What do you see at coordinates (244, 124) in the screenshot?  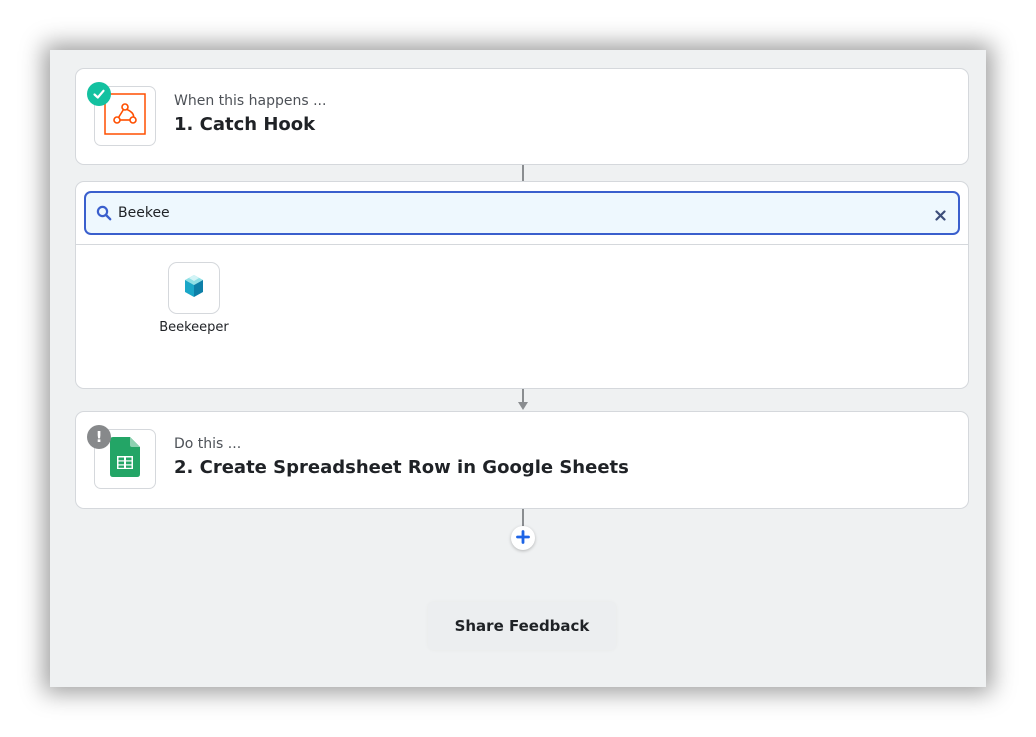 I see `step-title: 1. Catch Hook` at bounding box center [244, 124].